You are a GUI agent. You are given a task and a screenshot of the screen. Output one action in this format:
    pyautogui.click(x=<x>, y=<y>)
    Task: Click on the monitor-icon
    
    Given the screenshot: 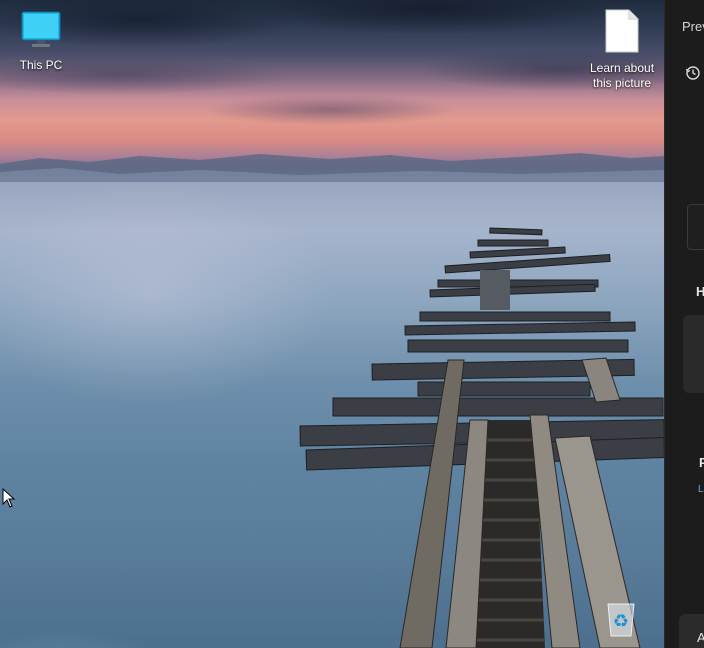 What is the action you would take?
    pyautogui.click(x=41, y=32)
    